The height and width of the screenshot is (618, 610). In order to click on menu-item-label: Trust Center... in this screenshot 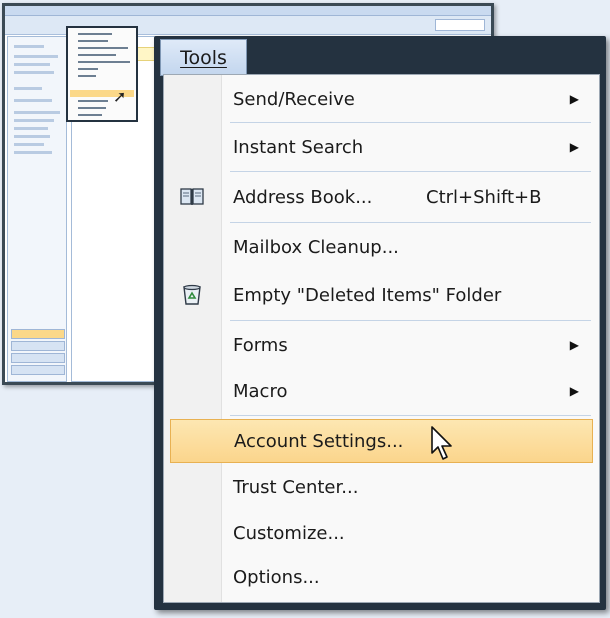, I will do `click(296, 487)`.